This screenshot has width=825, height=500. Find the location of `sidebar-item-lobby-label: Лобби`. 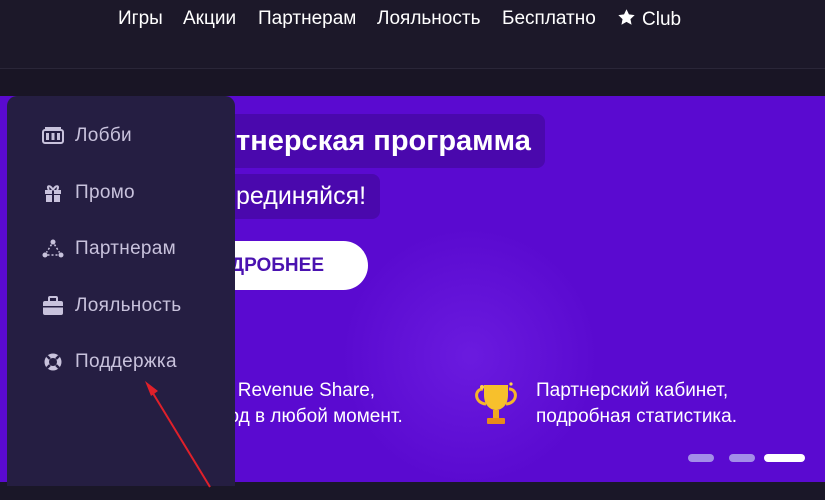

sidebar-item-lobby-label: Лобби is located at coordinates (103, 135).